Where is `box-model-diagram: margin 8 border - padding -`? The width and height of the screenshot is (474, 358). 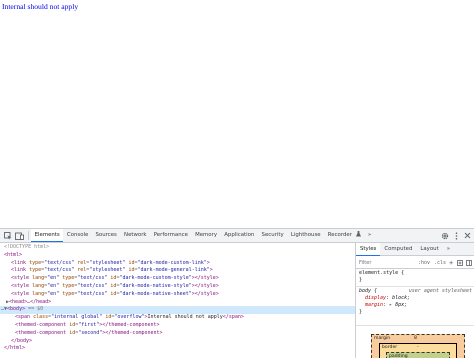 box-model-diagram: margin 8 border - padding - is located at coordinates (418, 346).